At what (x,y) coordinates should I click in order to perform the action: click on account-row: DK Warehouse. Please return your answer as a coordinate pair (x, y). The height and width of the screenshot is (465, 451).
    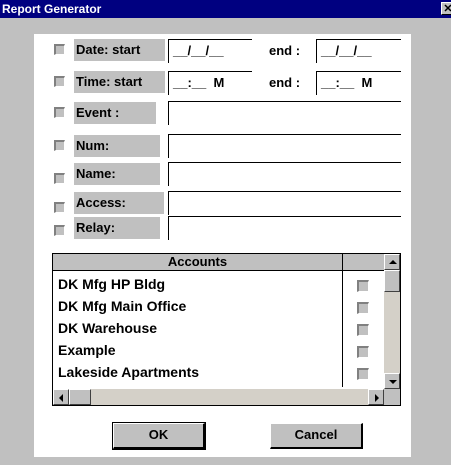
    Looking at the image, I should click on (218, 329).